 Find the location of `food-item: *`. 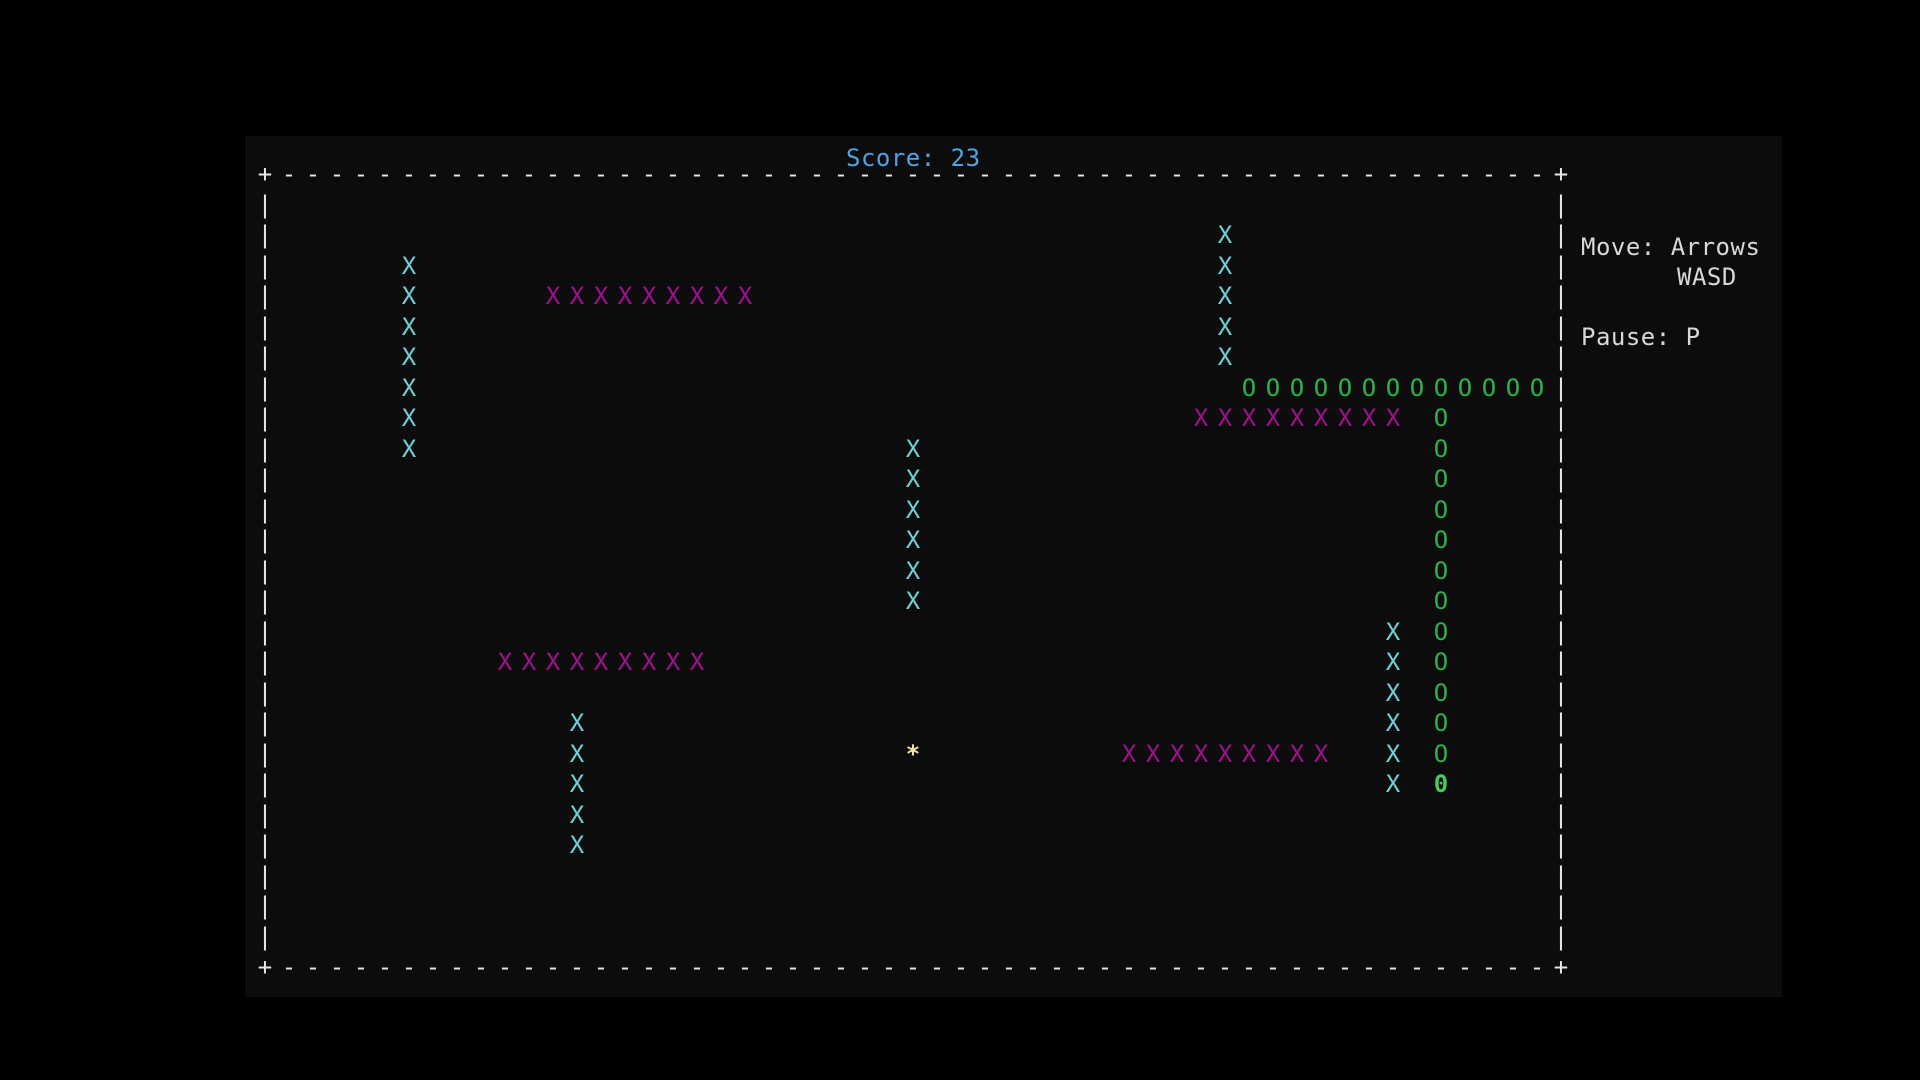

food-item: * is located at coordinates (913, 753).